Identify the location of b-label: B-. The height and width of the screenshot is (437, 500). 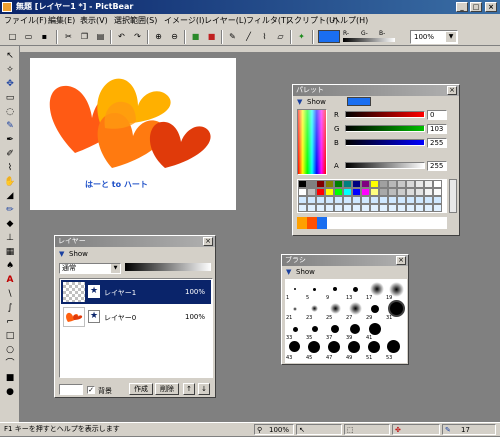
(382, 33).